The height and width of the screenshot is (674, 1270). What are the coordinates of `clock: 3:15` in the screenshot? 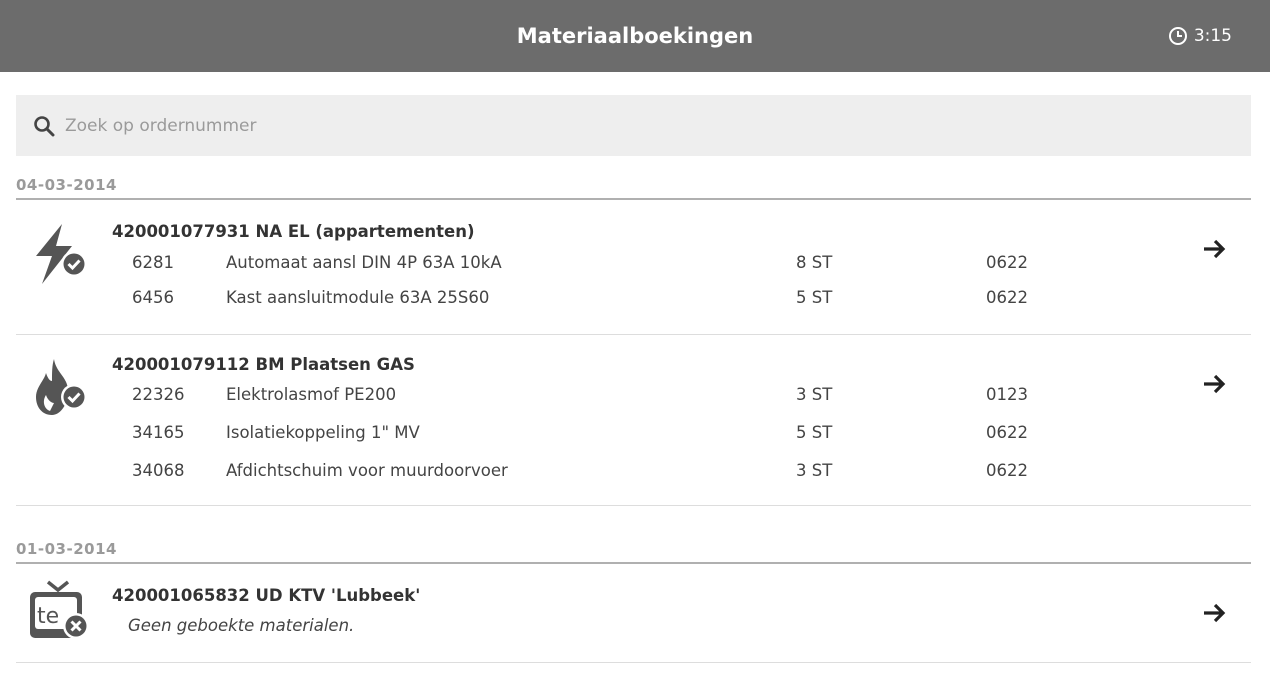 It's located at (1200, 36).